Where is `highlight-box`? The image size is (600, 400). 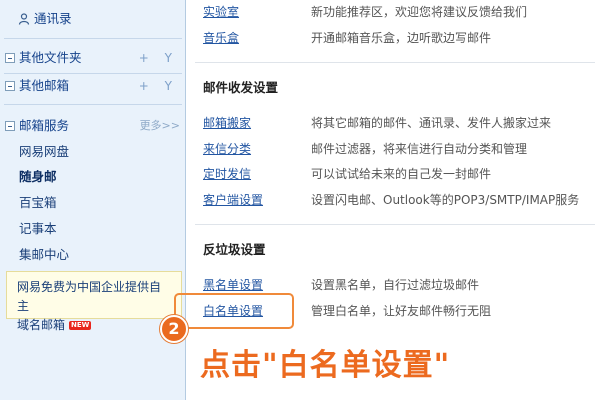 highlight-box is located at coordinates (234, 311).